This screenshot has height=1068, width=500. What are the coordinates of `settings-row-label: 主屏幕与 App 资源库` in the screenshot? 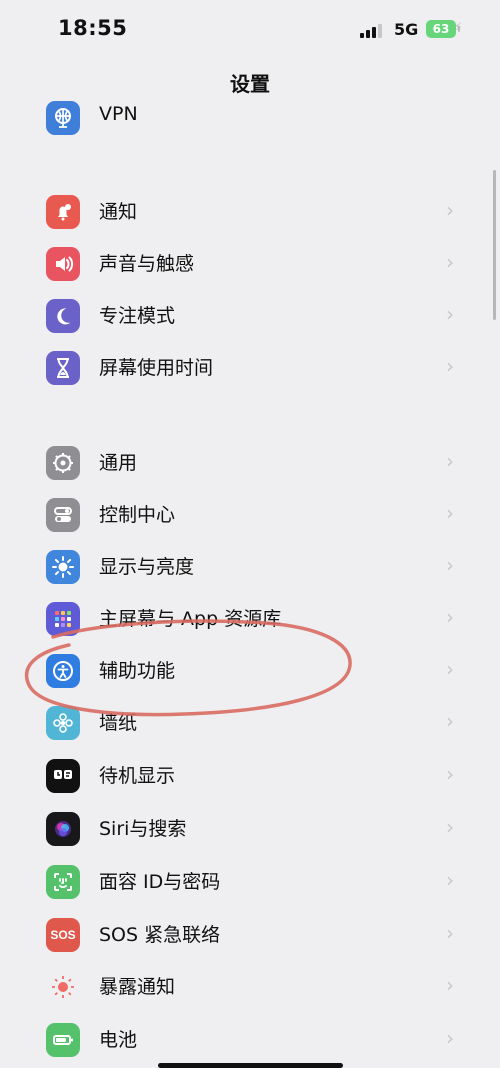 It's located at (190, 619).